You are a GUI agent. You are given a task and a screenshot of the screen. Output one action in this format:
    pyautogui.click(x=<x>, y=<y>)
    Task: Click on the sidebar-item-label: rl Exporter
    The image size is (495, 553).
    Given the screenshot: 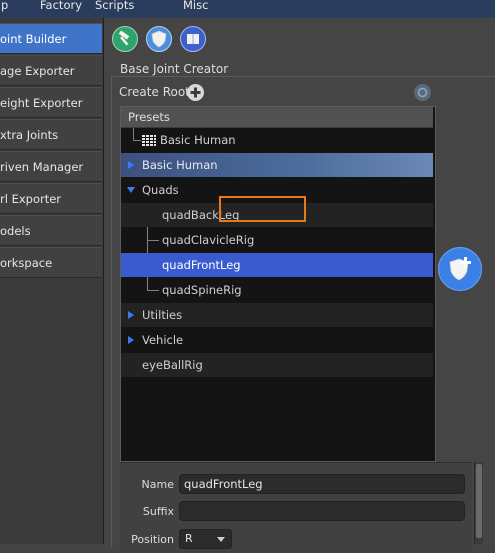 What is the action you would take?
    pyautogui.click(x=31, y=199)
    